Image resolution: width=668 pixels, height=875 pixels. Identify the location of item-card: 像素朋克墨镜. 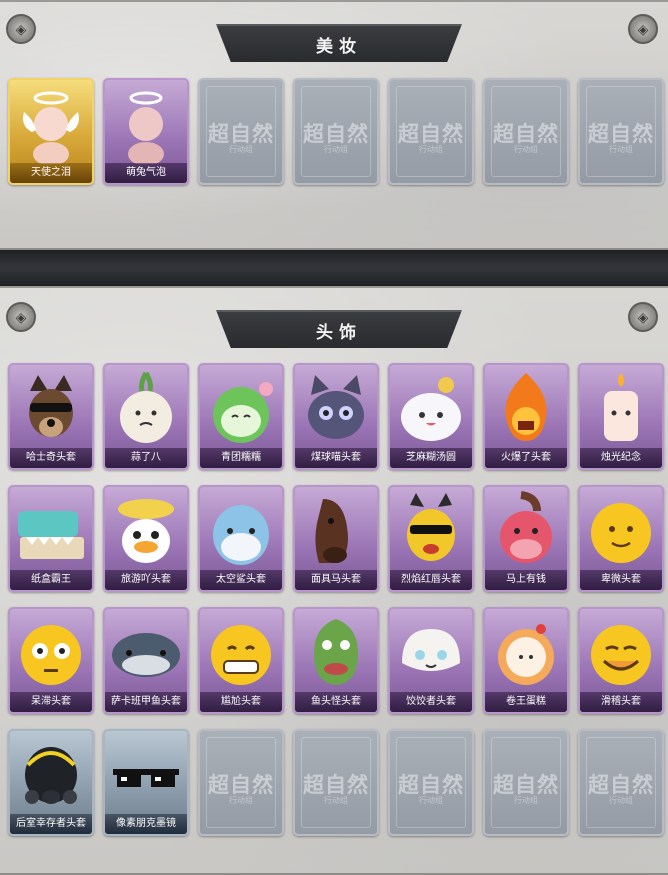
(146, 782).